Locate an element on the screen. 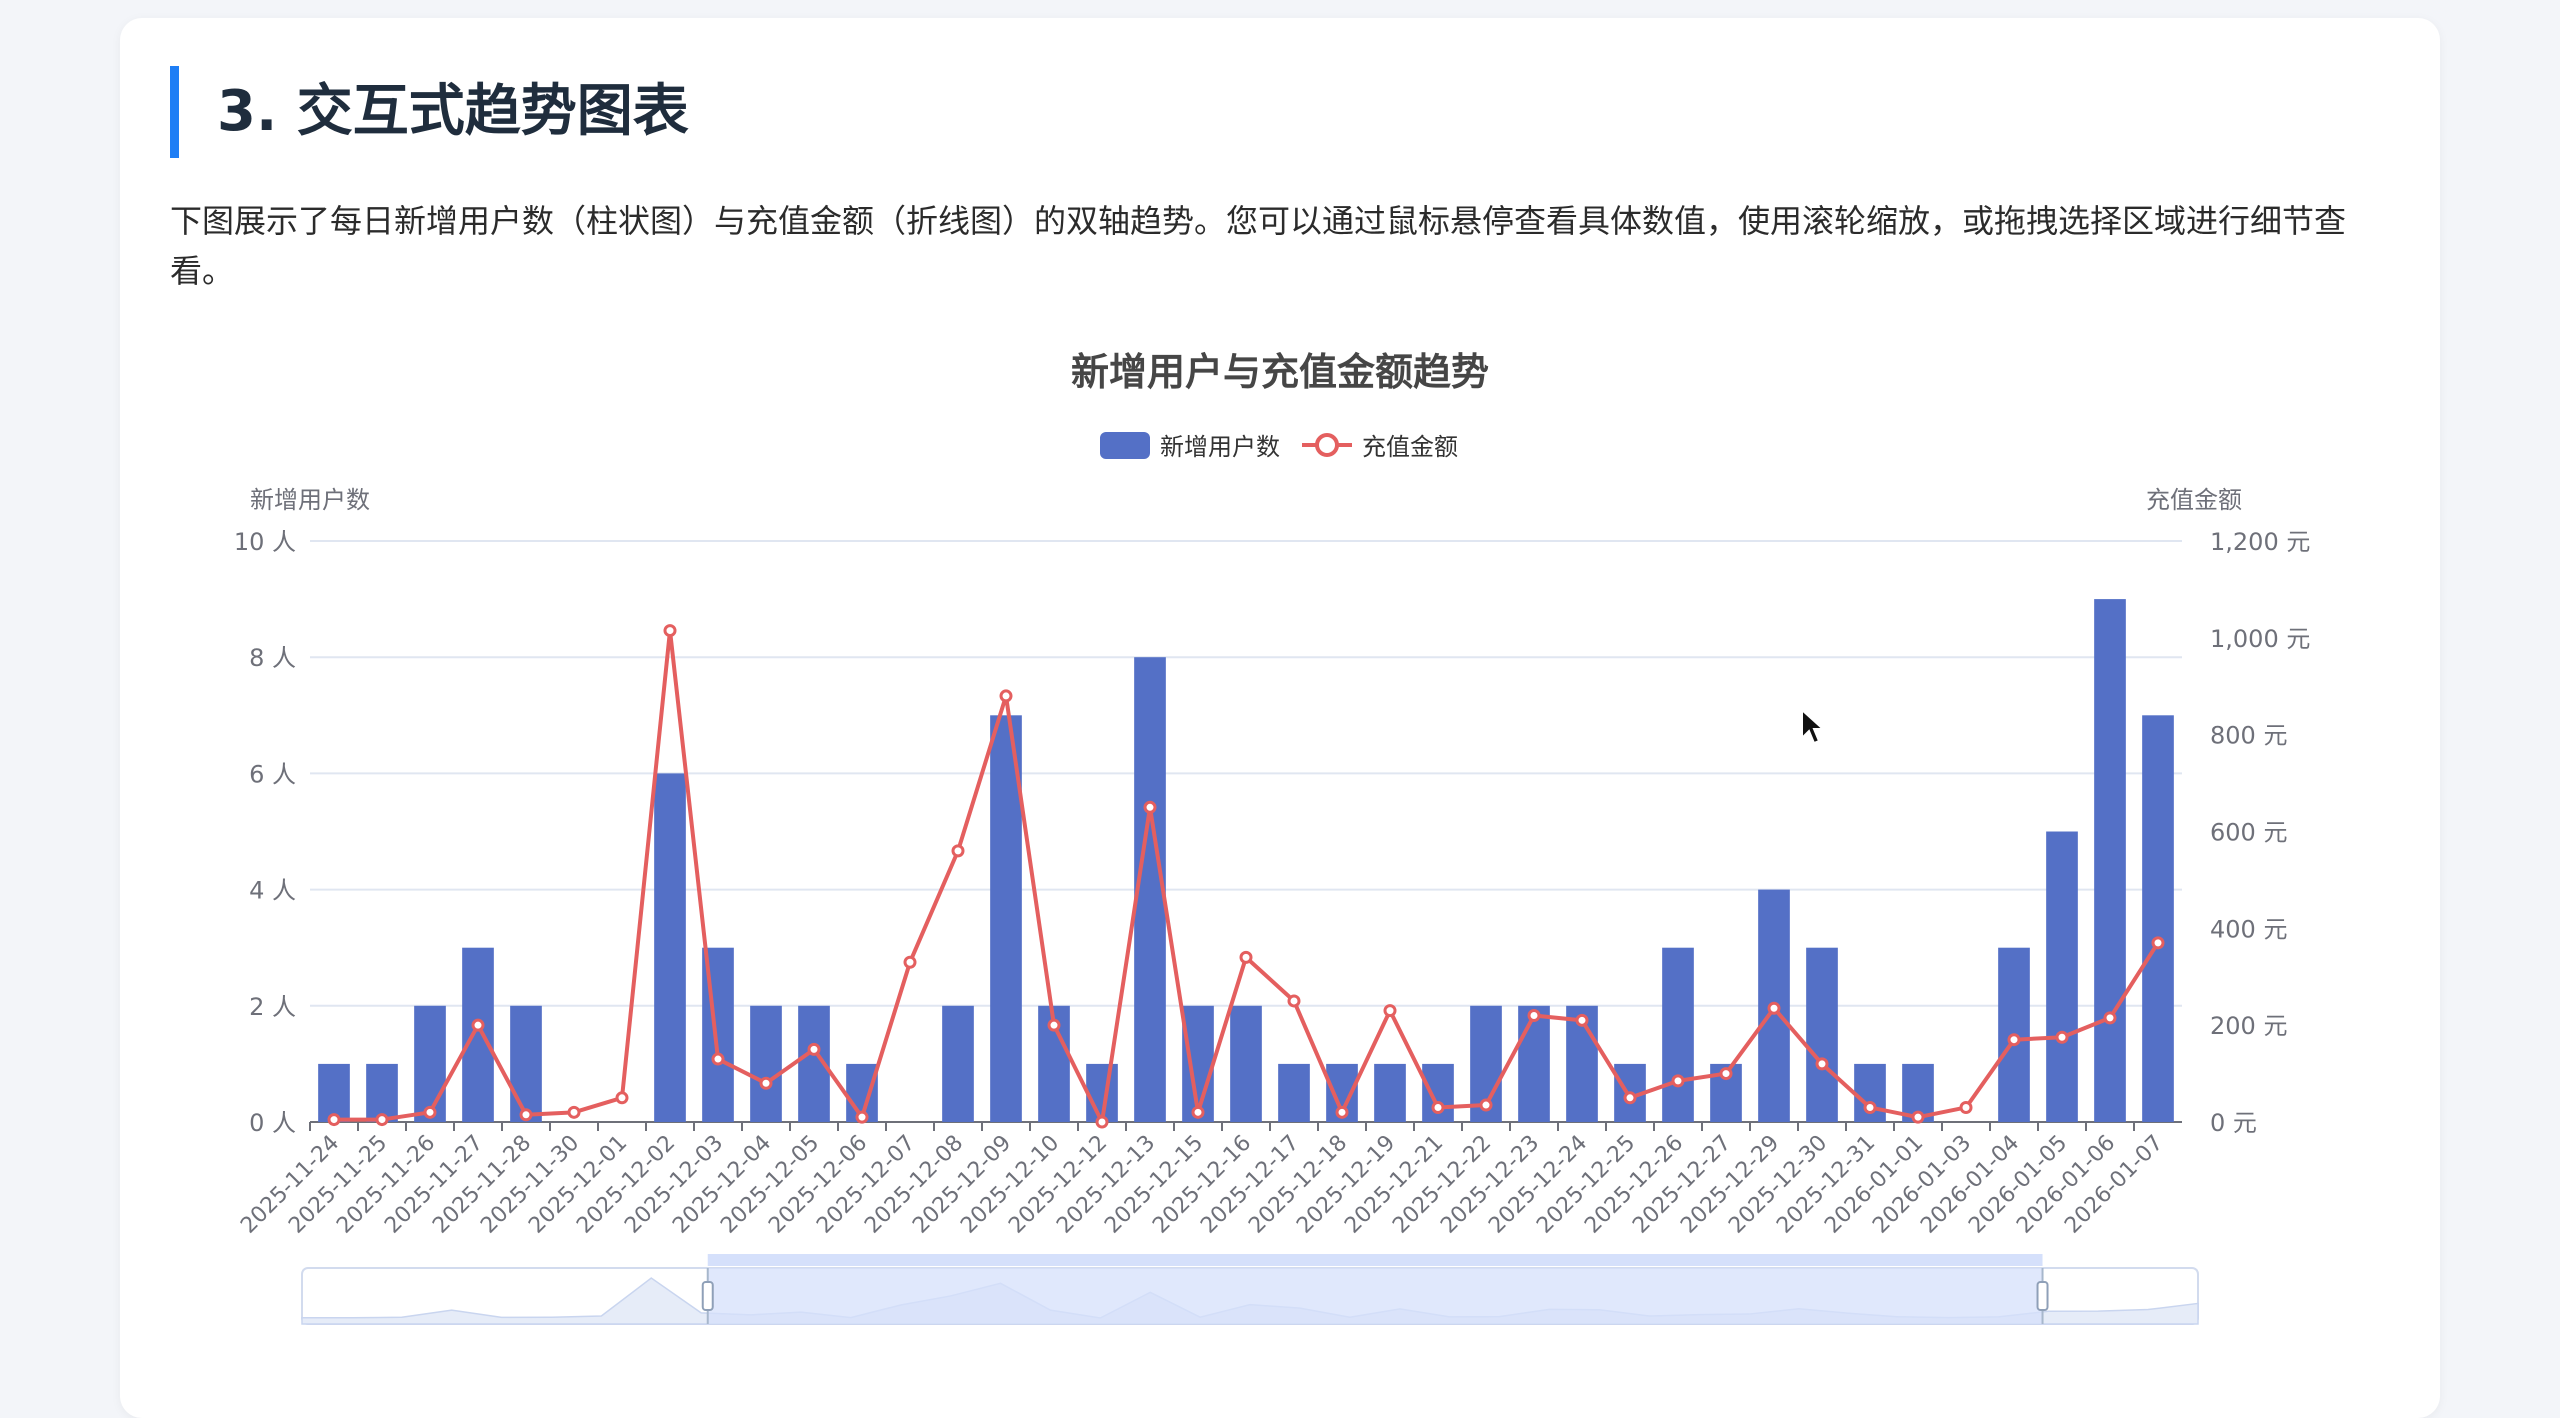  y-right-tick-label: 0 元 is located at coordinates (2233, 1123).